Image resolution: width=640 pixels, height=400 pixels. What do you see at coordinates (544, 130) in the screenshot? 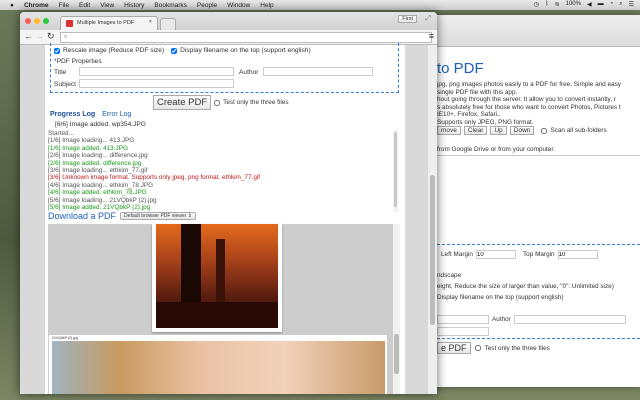
I see `scan-subfolders-checkbox` at bounding box center [544, 130].